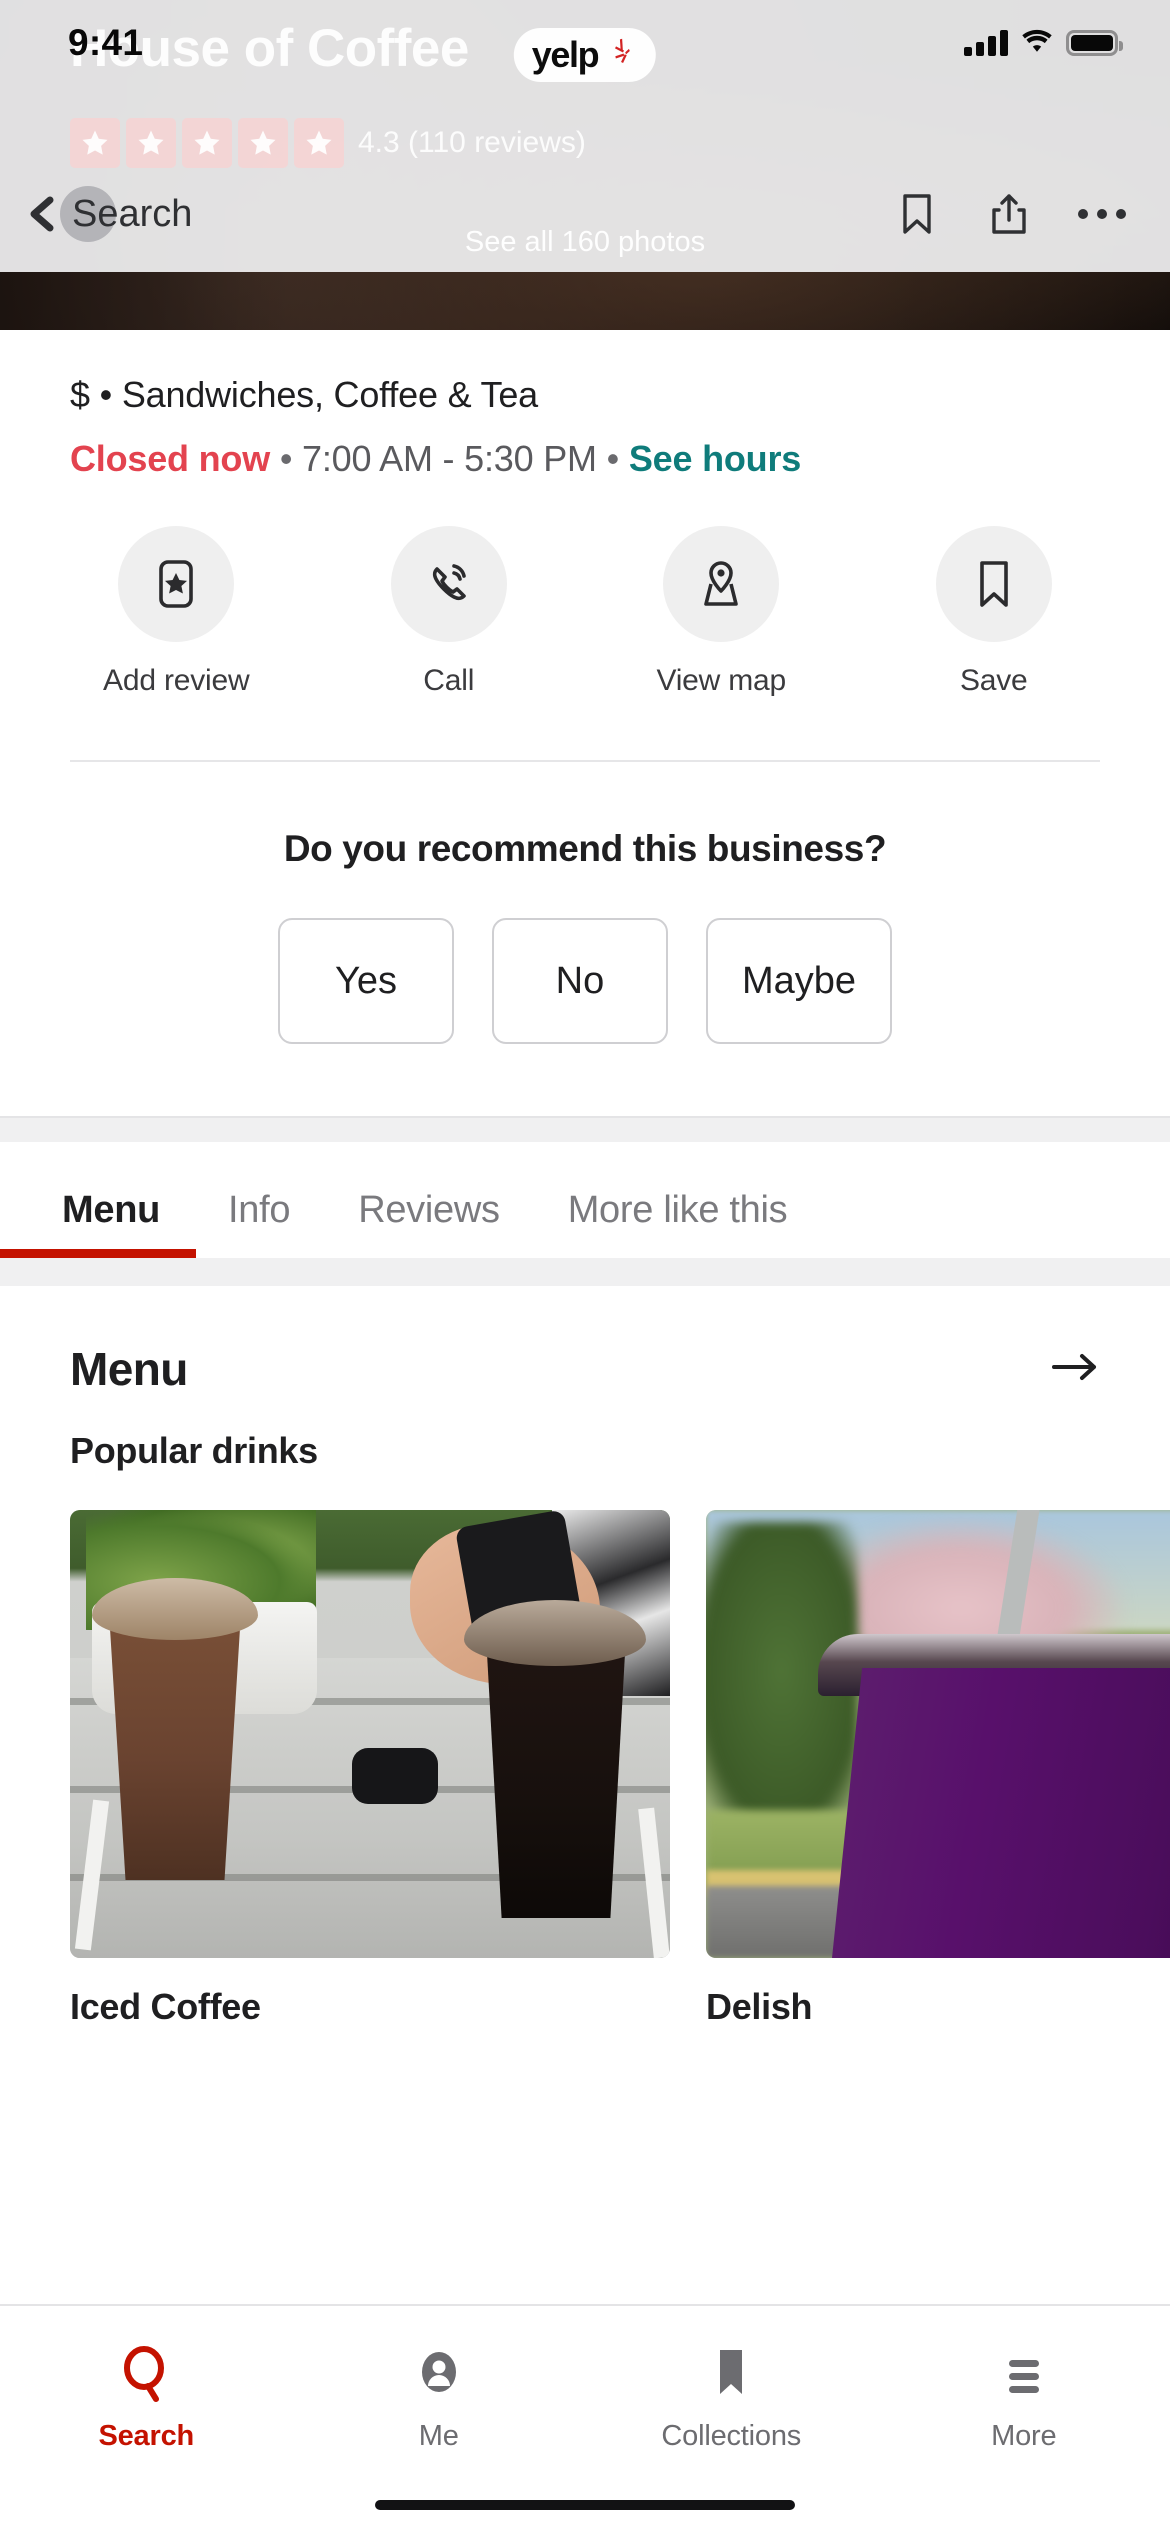 This screenshot has height=2532, width=1170. I want to click on hours-range: 7:00 AM - 5:30 PM, so click(449, 458).